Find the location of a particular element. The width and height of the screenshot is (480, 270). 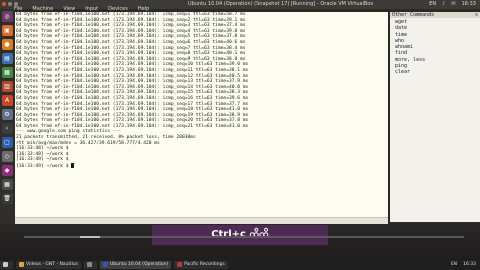

folder-icon is located at coordinates (21, 264).